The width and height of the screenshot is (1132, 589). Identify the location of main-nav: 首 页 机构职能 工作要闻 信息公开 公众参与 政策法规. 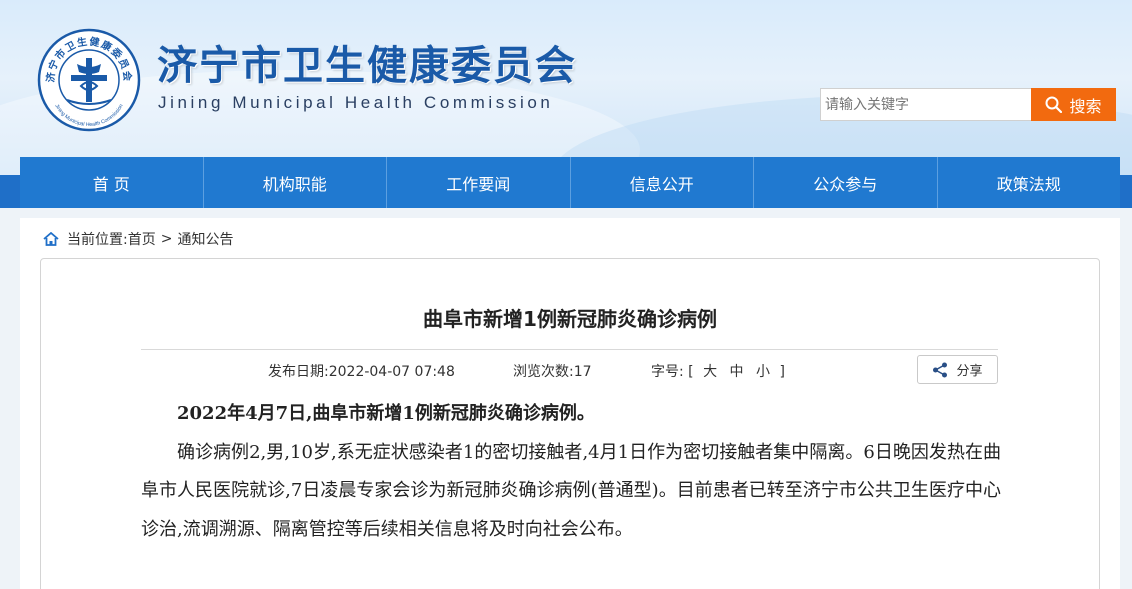
(570, 182).